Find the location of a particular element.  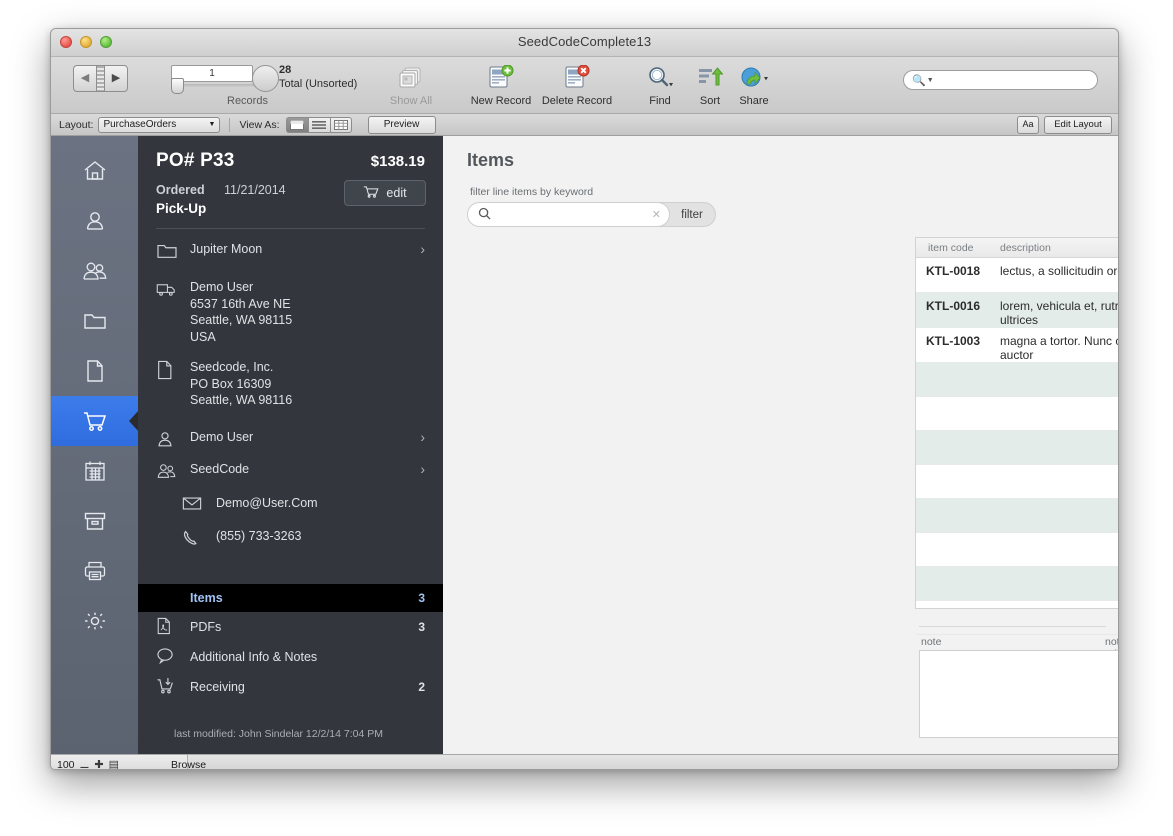

edit-button-label: edit is located at coordinates (396, 193).